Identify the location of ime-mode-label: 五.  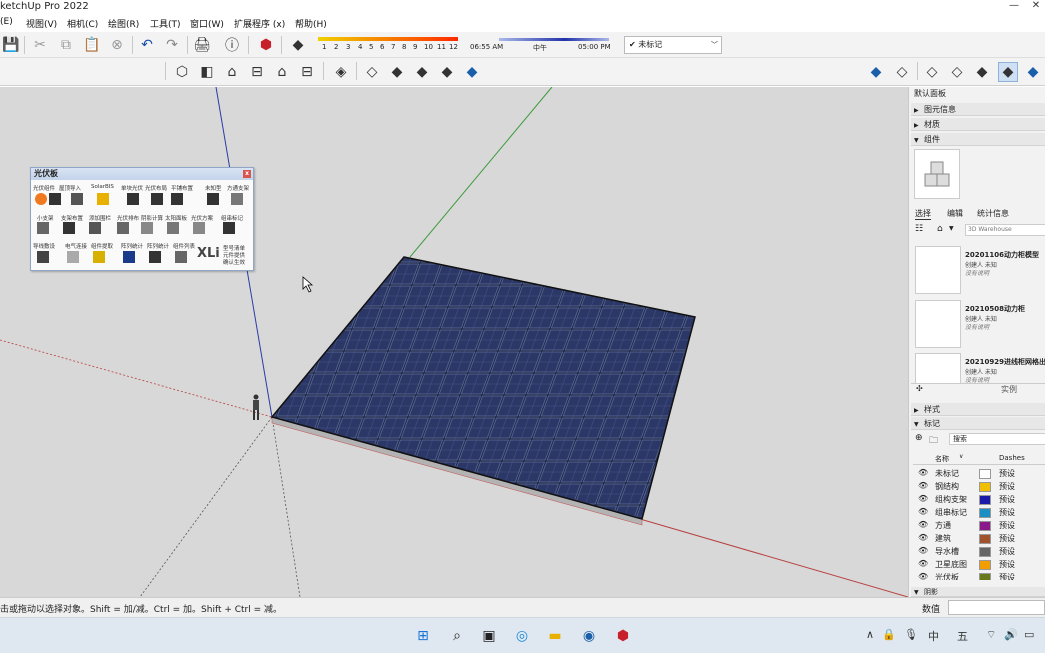
(962, 636).